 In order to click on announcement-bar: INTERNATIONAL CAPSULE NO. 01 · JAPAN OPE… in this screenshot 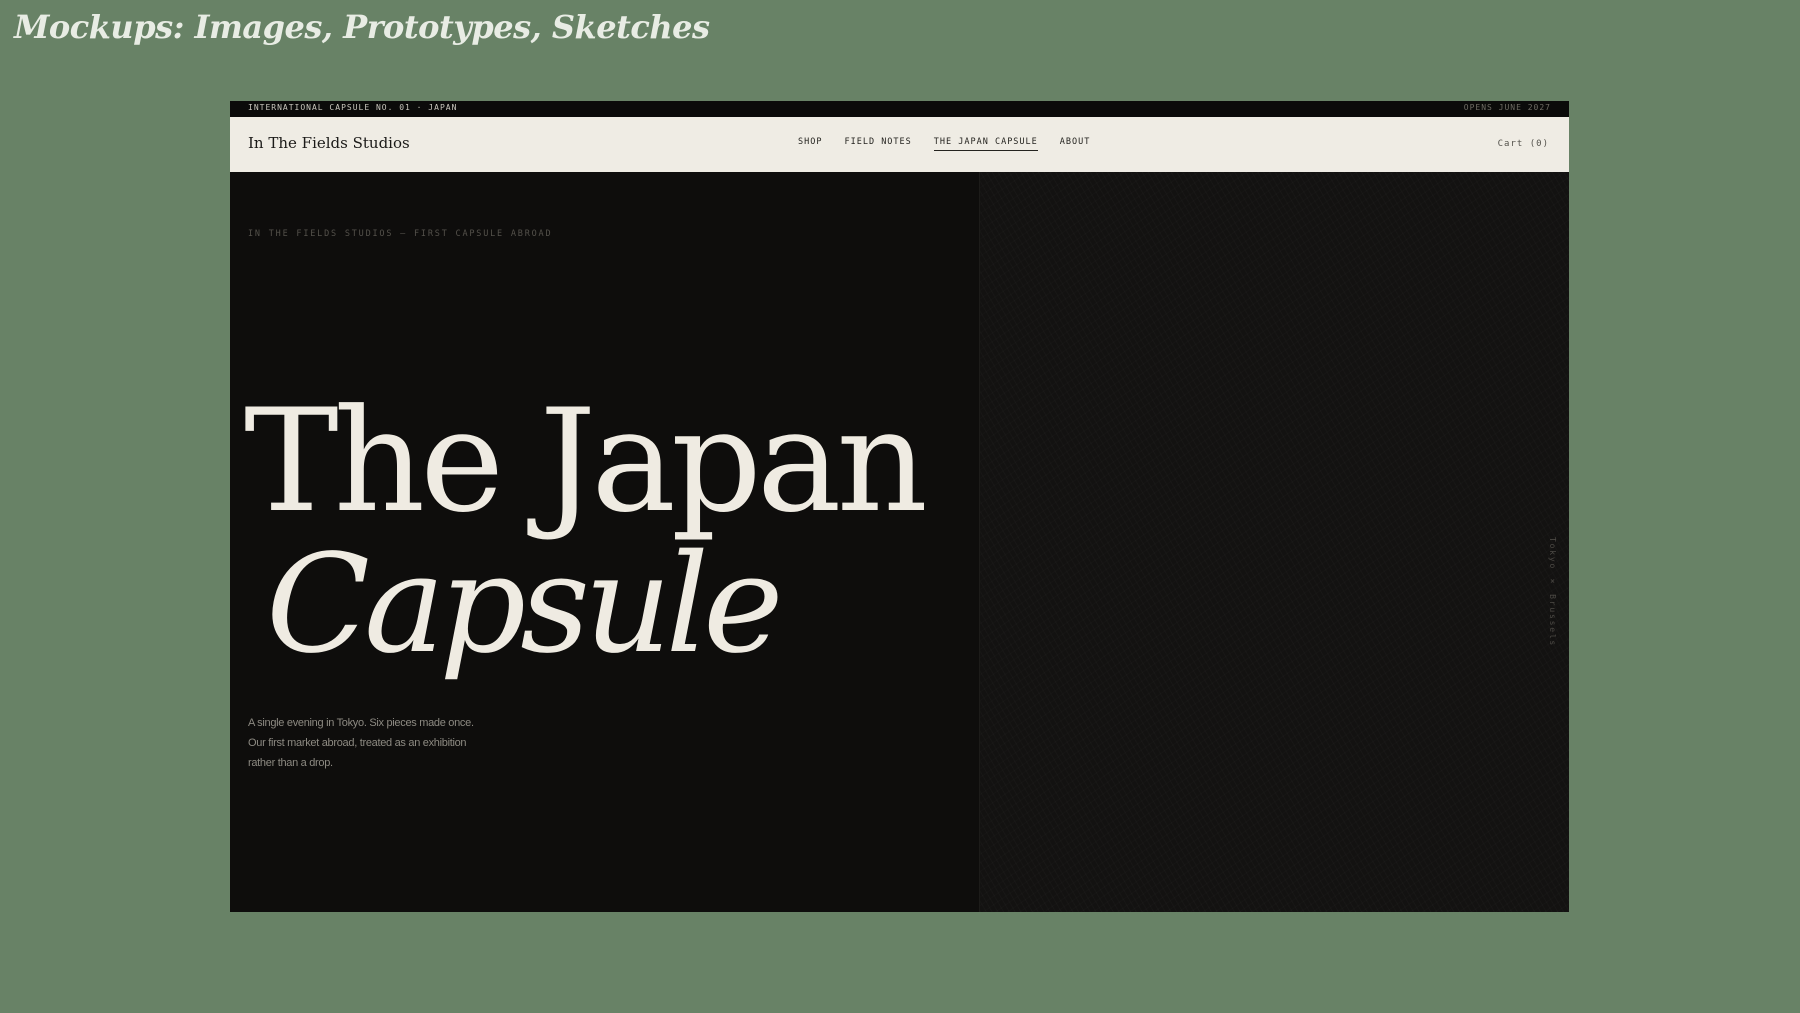, I will do `click(899, 109)`.